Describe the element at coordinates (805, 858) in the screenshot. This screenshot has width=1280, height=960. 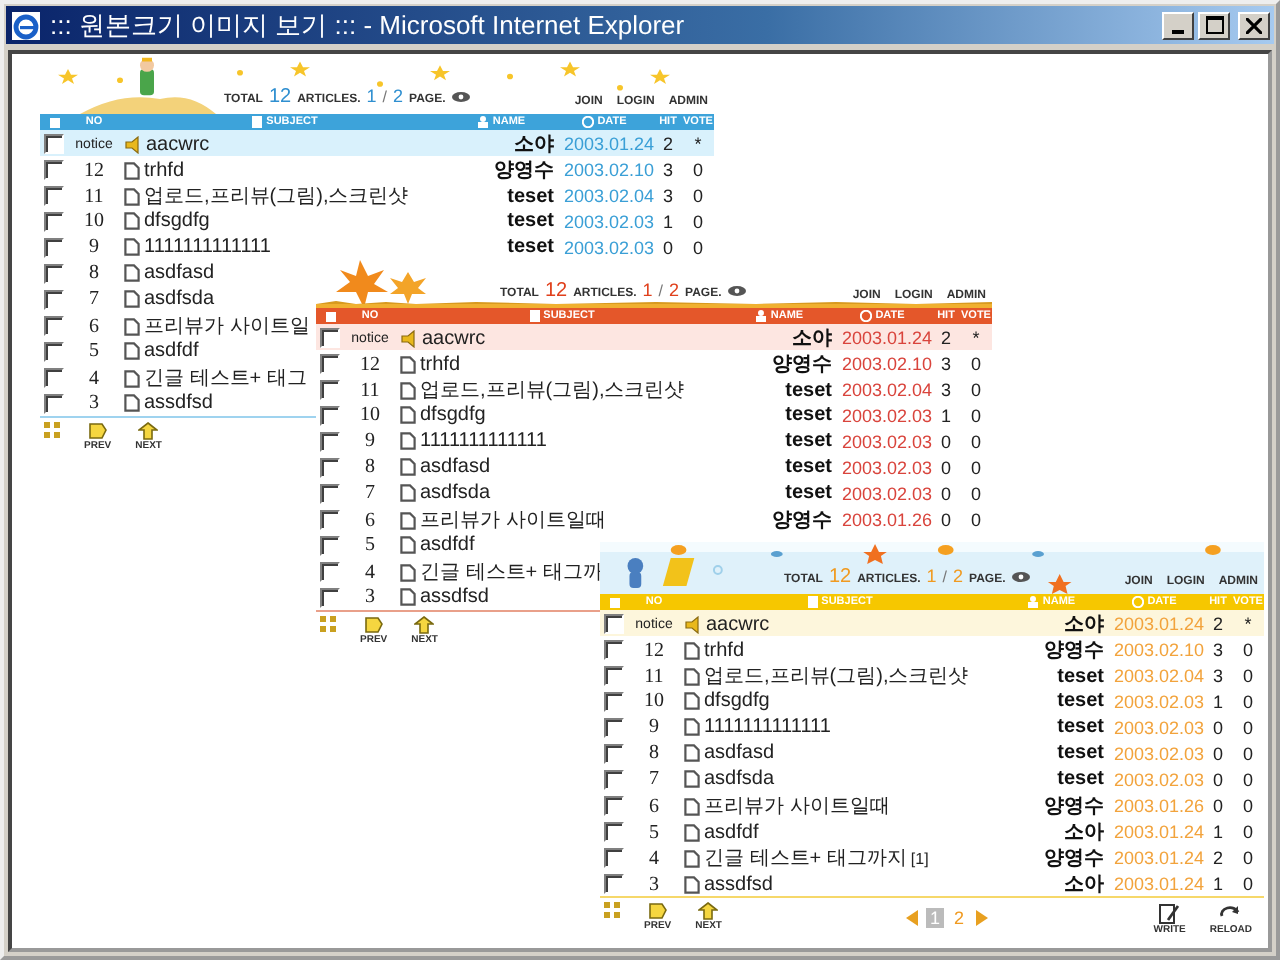
I see `post-title-link: 긴글 테스트+ 태그까지` at that location.